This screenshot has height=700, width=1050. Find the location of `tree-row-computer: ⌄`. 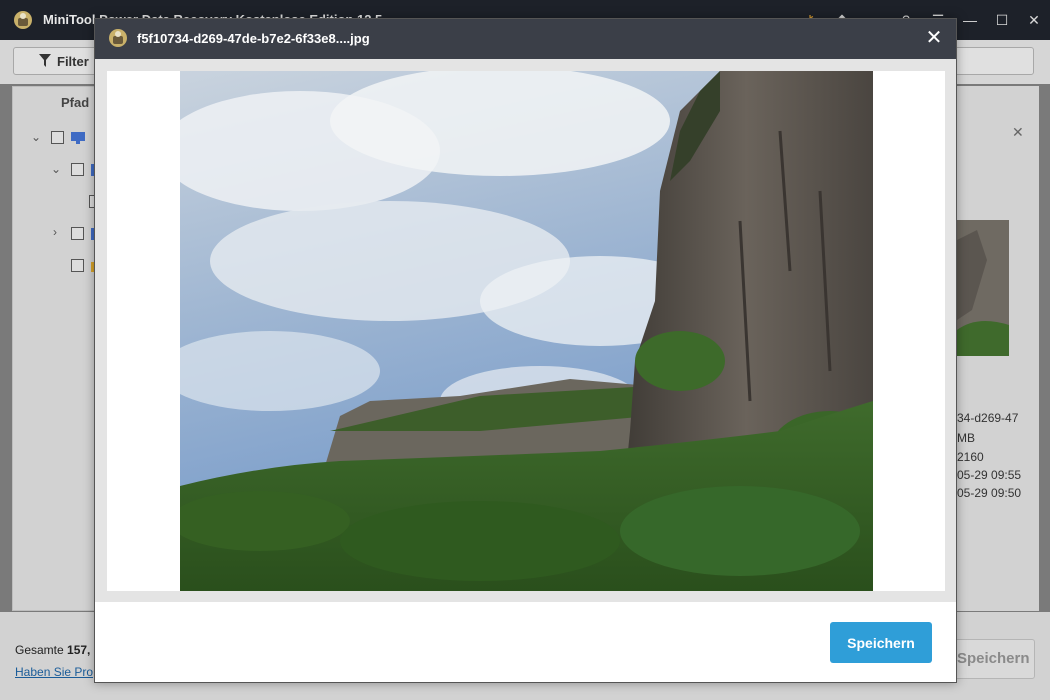

tree-row-computer: ⌄ is located at coordinates (61, 138).